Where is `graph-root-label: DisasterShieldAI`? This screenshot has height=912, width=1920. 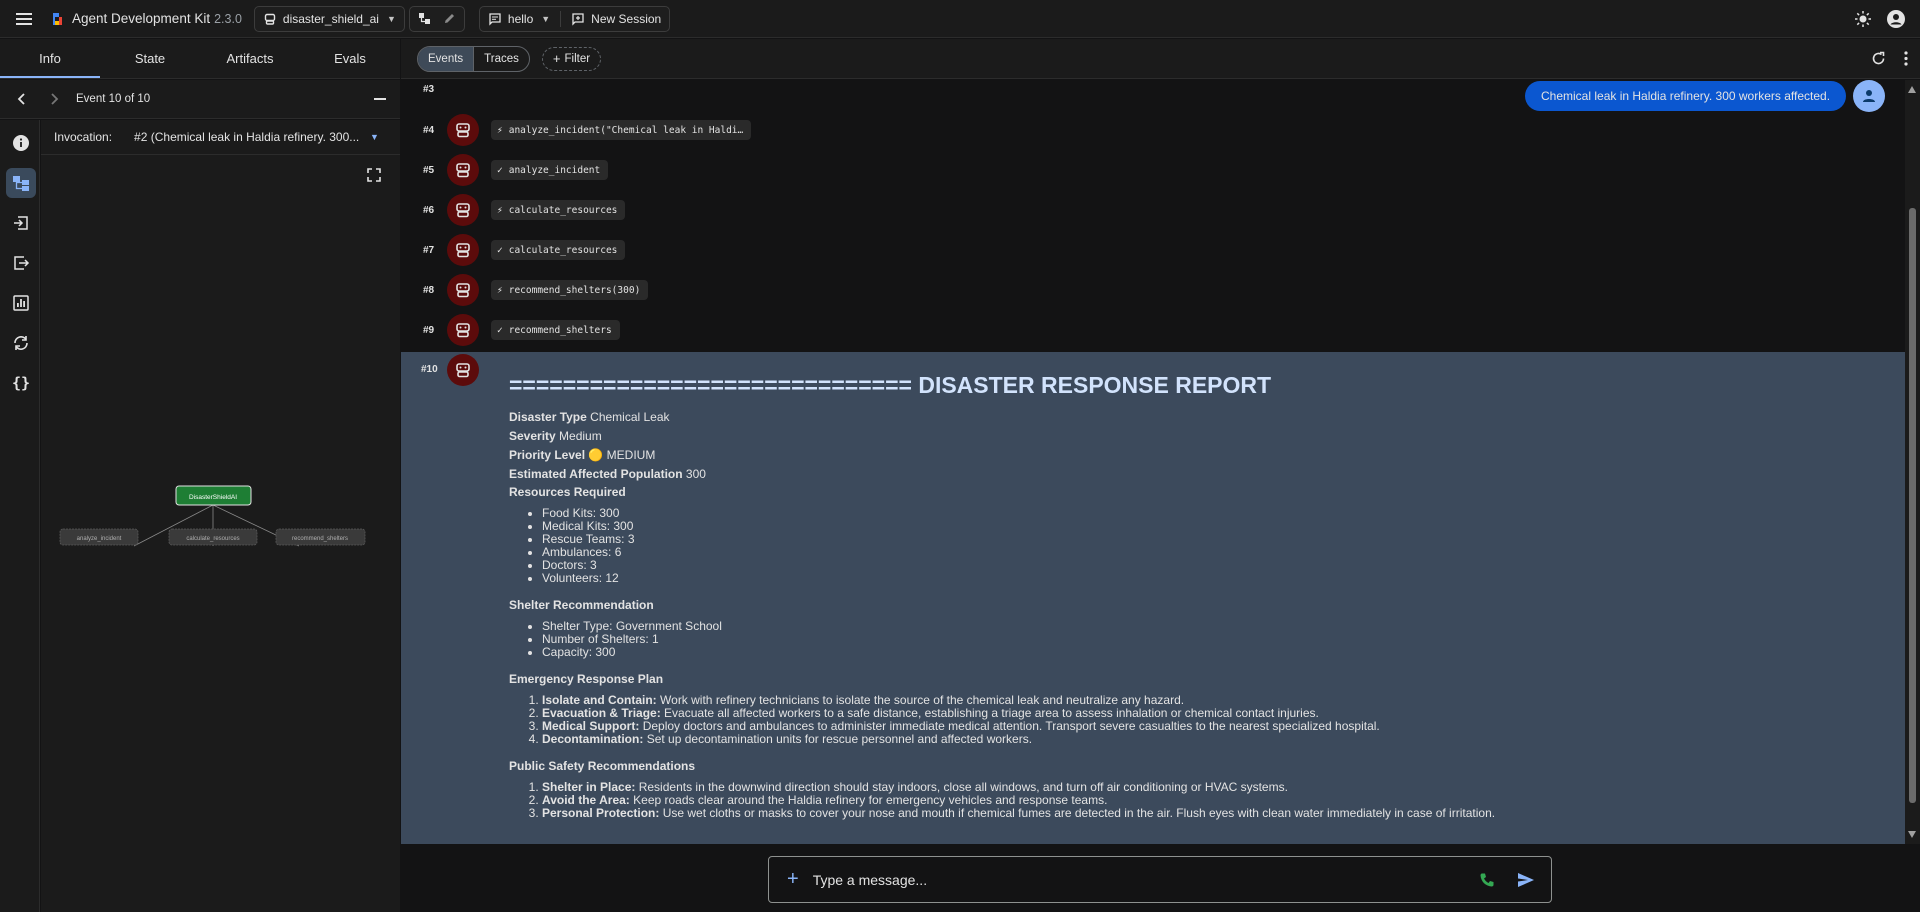
graph-root-label: DisasterShieldAI is located at coordinates (213, 497).